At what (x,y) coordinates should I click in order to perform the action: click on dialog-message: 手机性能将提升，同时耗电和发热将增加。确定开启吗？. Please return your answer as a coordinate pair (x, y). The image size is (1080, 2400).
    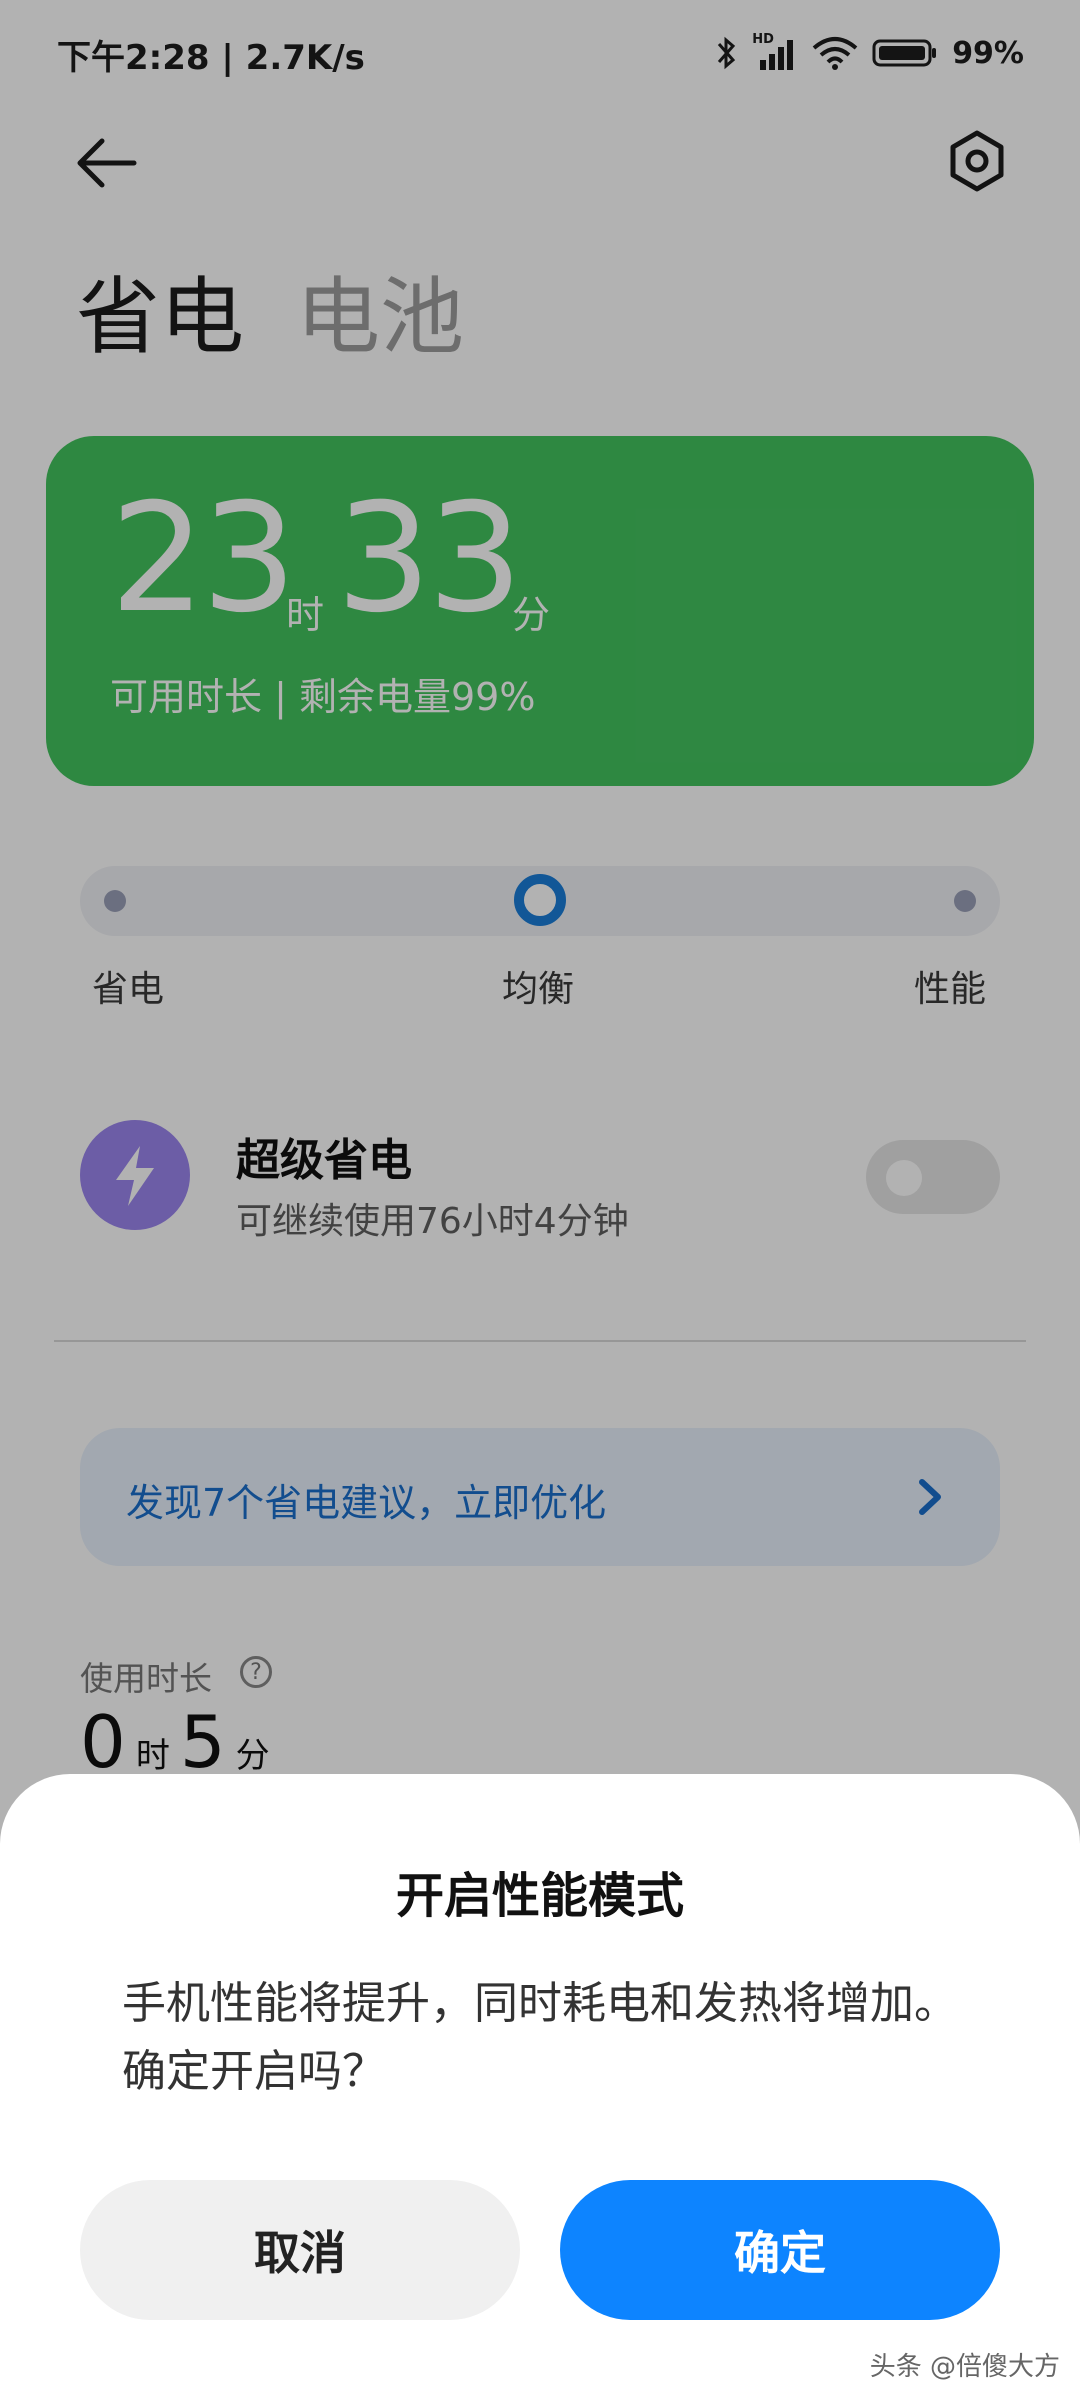
    Looking at the image, I should click on (540, 2037).